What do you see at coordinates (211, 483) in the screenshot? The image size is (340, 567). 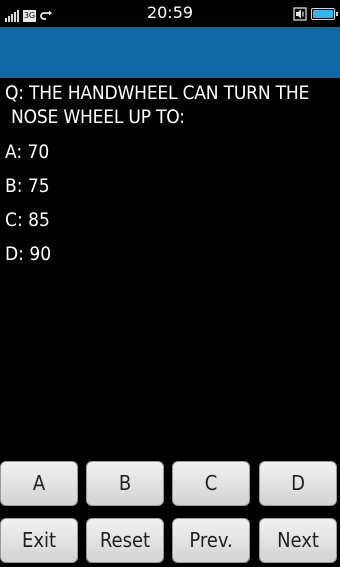 I see `answer-c-button: C` at bounding box center [211, 483].